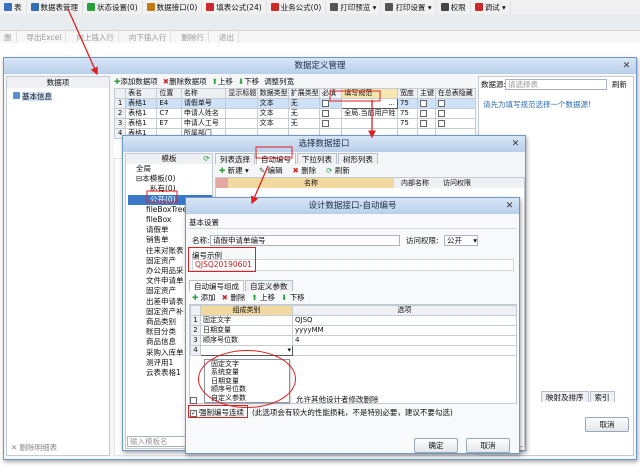 The width and height of the screenshot is (640, 474). What do you see at coordinates (355, 96) in the screenshot?
I see `rule-column-highlight` at bounding box center [355, 96].